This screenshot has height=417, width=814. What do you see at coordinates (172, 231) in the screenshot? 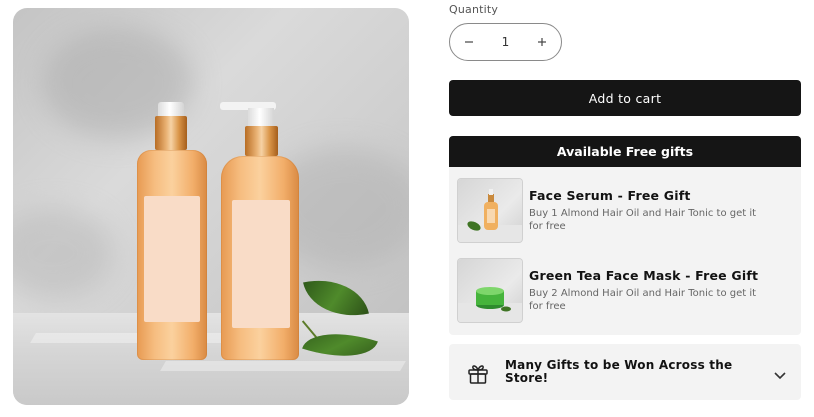
I see `product-bottle-left` at bounding box center [172, 231].